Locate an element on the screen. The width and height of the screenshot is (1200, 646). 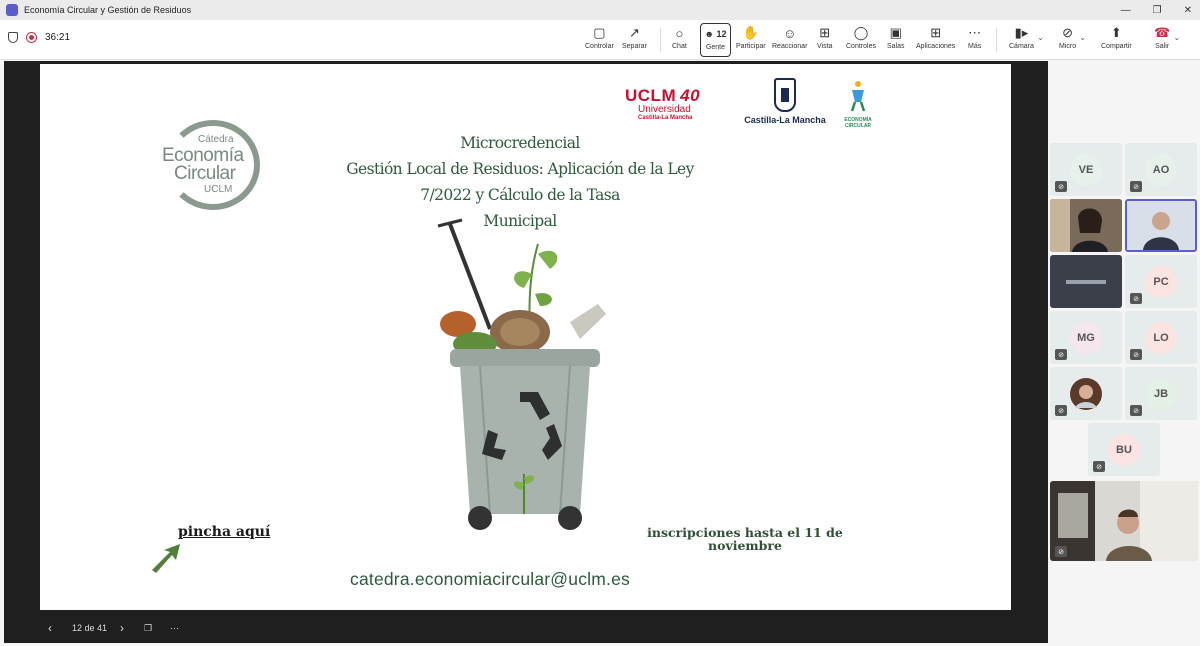
screen-thumbnail is located at coordinates (1086, 281).